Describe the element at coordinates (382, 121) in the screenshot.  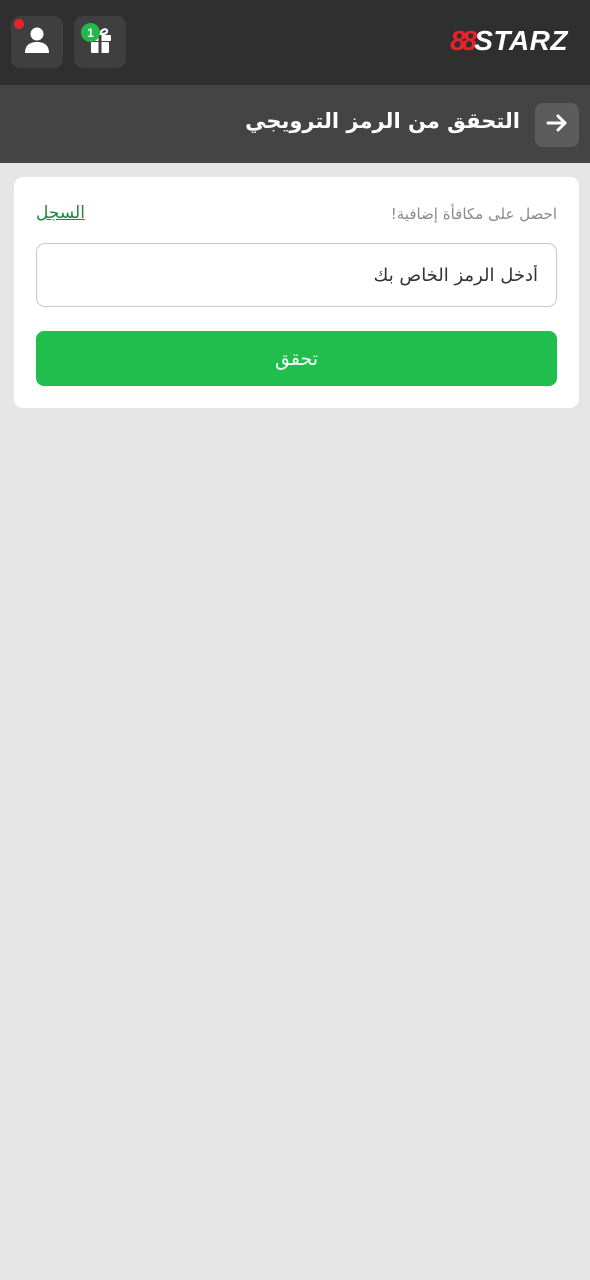
I see `page-title: التحقق من الرمز الترويجي` at that location.